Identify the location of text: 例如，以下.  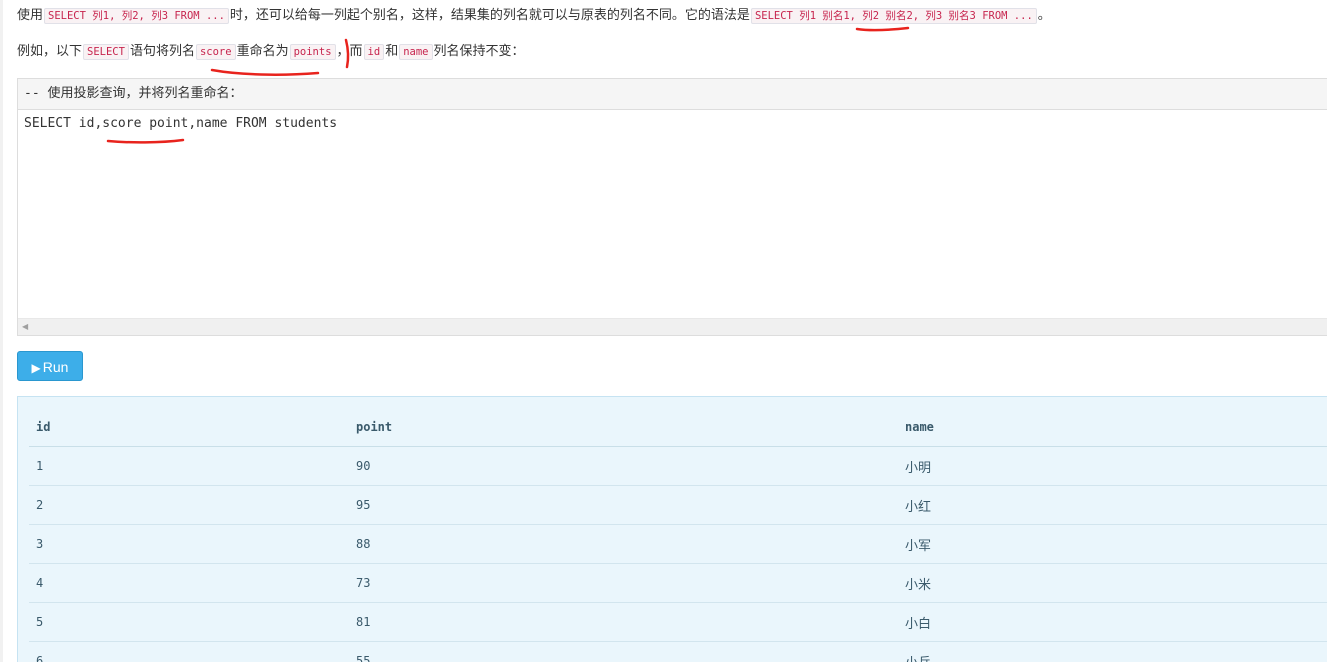
(50, 51).